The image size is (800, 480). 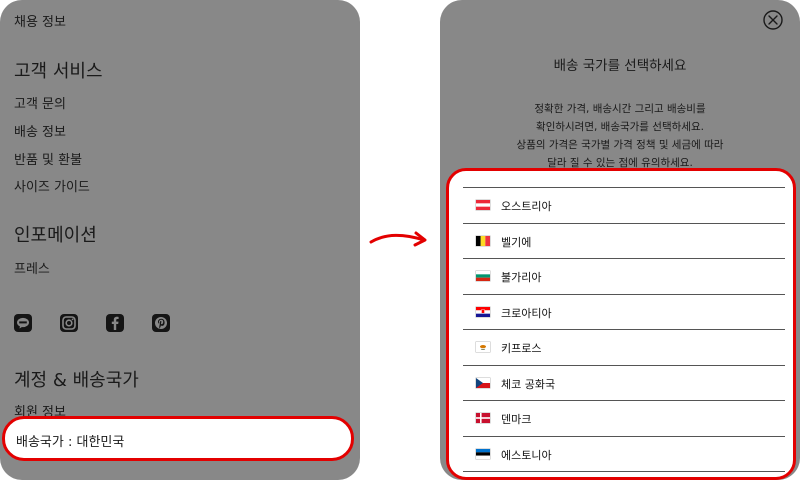 What do you see at coordinates (624, 348) in the screenshot?
I see `country-item-cyprus: 키프로스` at bounding box center [624, 348].